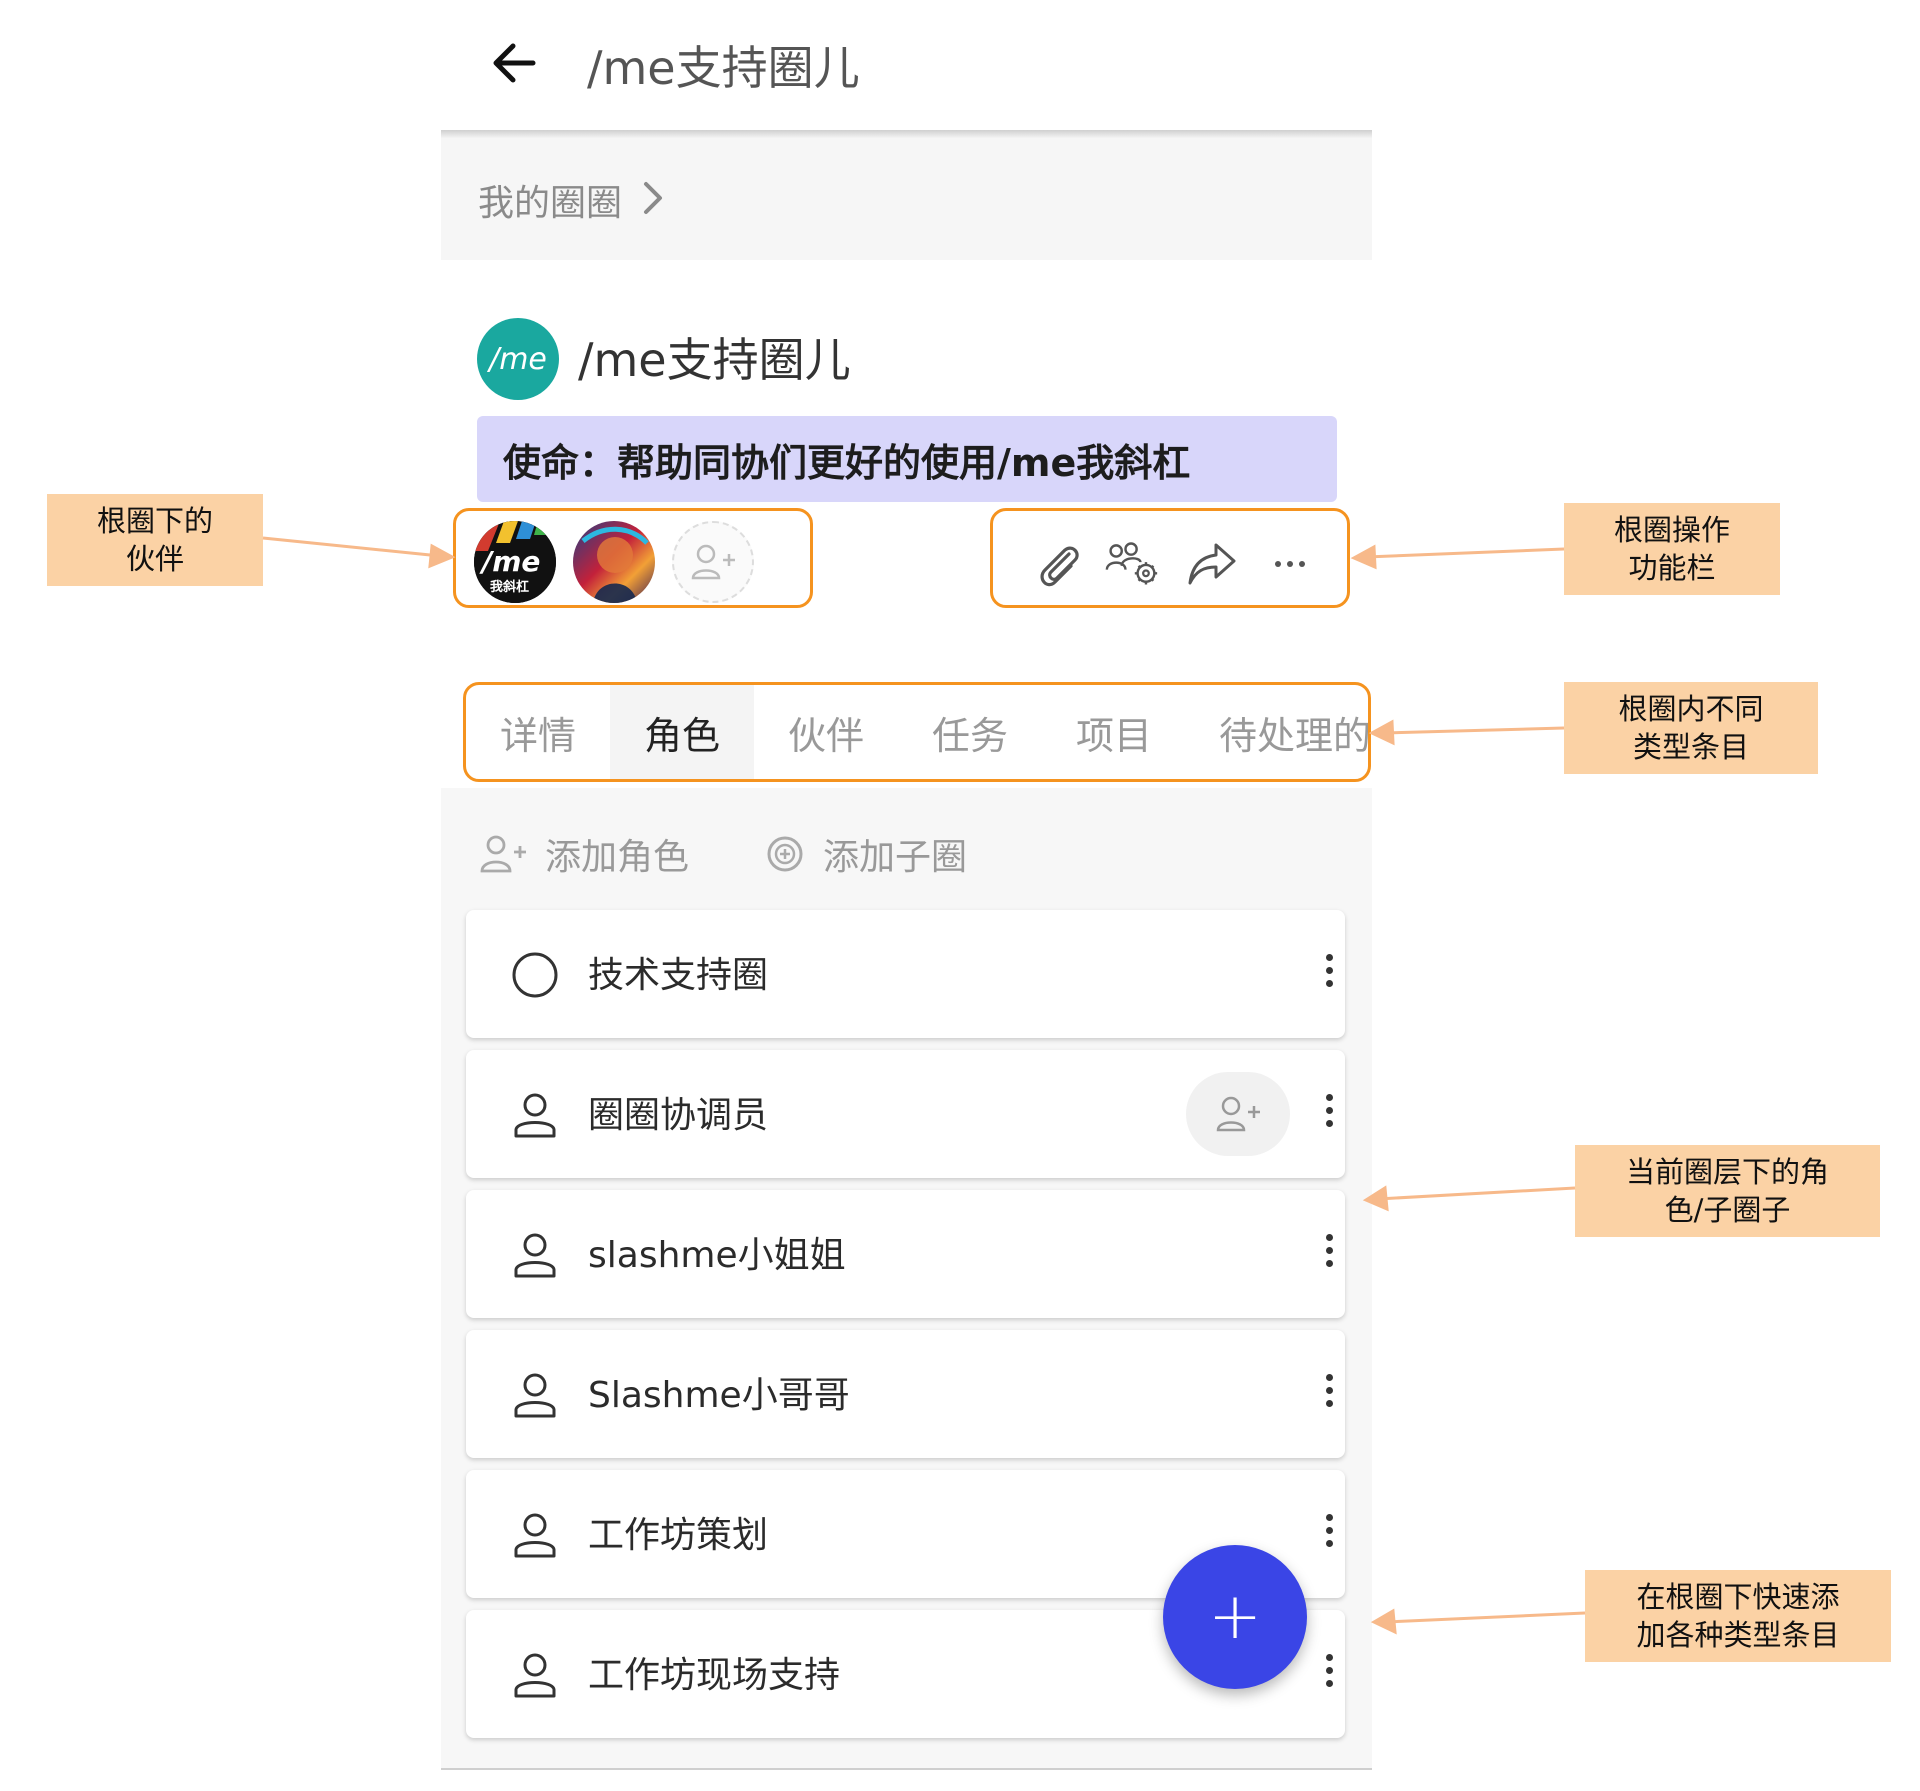  What do you see at coordinates (1672, 568) in the screenshot?
I see `annotation-line: 功能栏` at bounding box center [1672, 568].